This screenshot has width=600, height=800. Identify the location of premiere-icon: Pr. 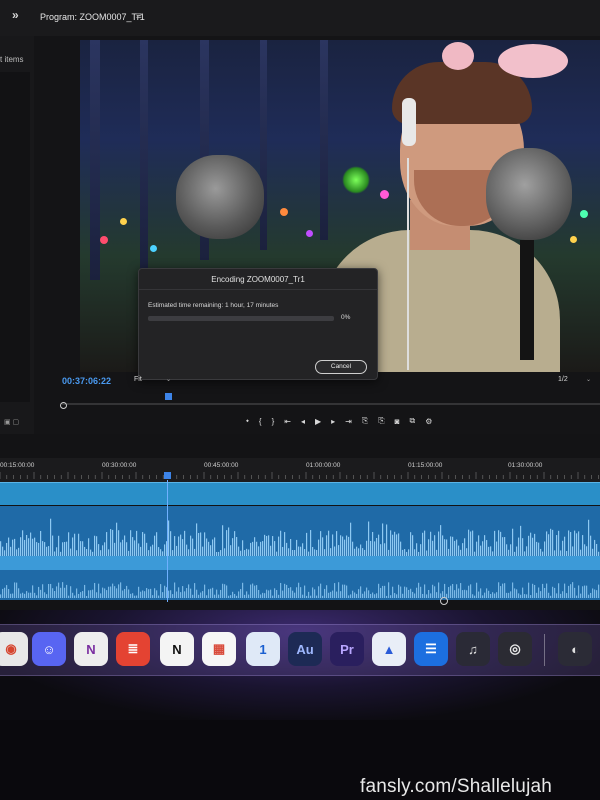
(347, 649).